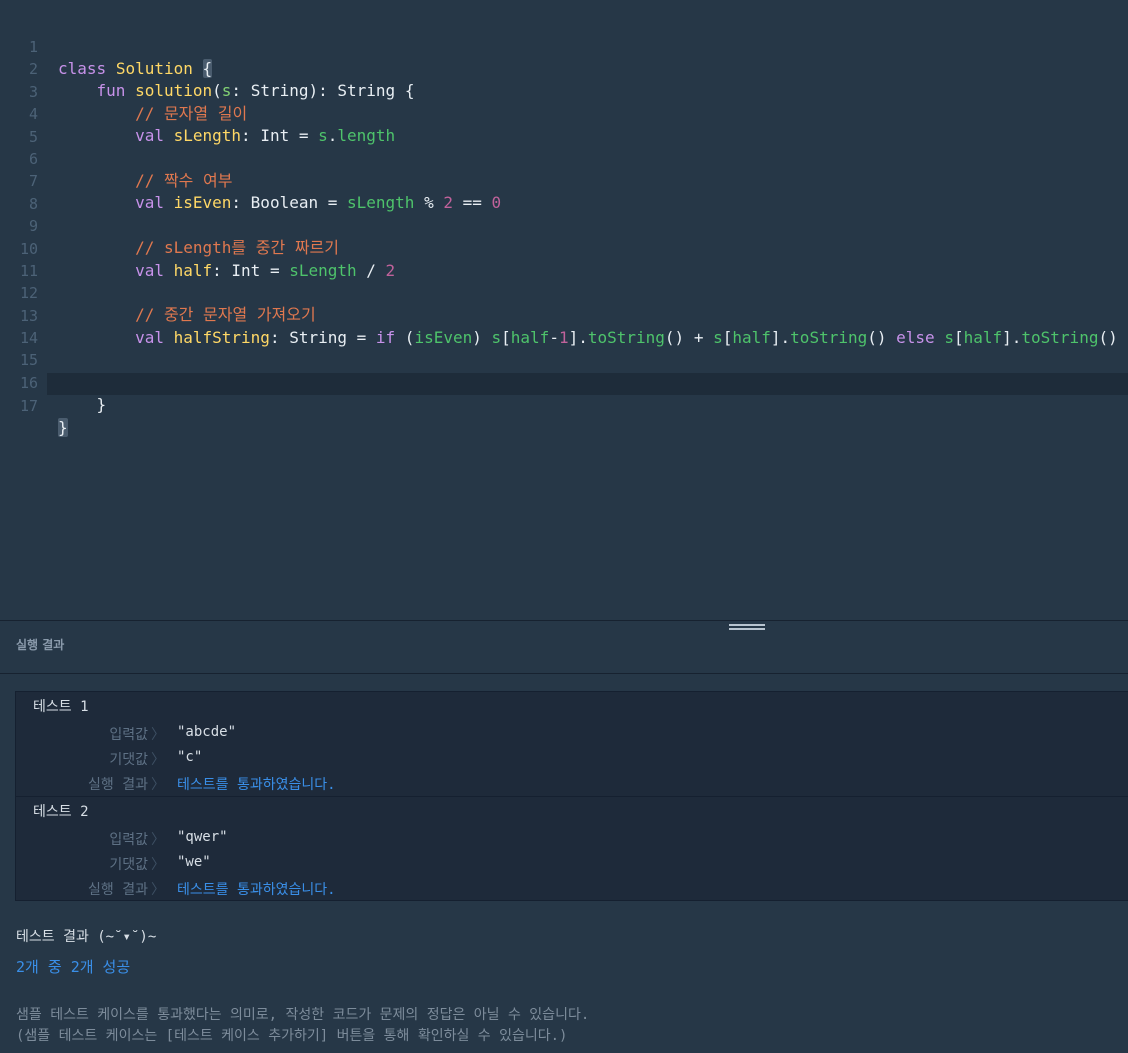  What do you see at coordinates (564, 673) in the screenshot?
I see `panel-separator` at bounding box center [564, 673].